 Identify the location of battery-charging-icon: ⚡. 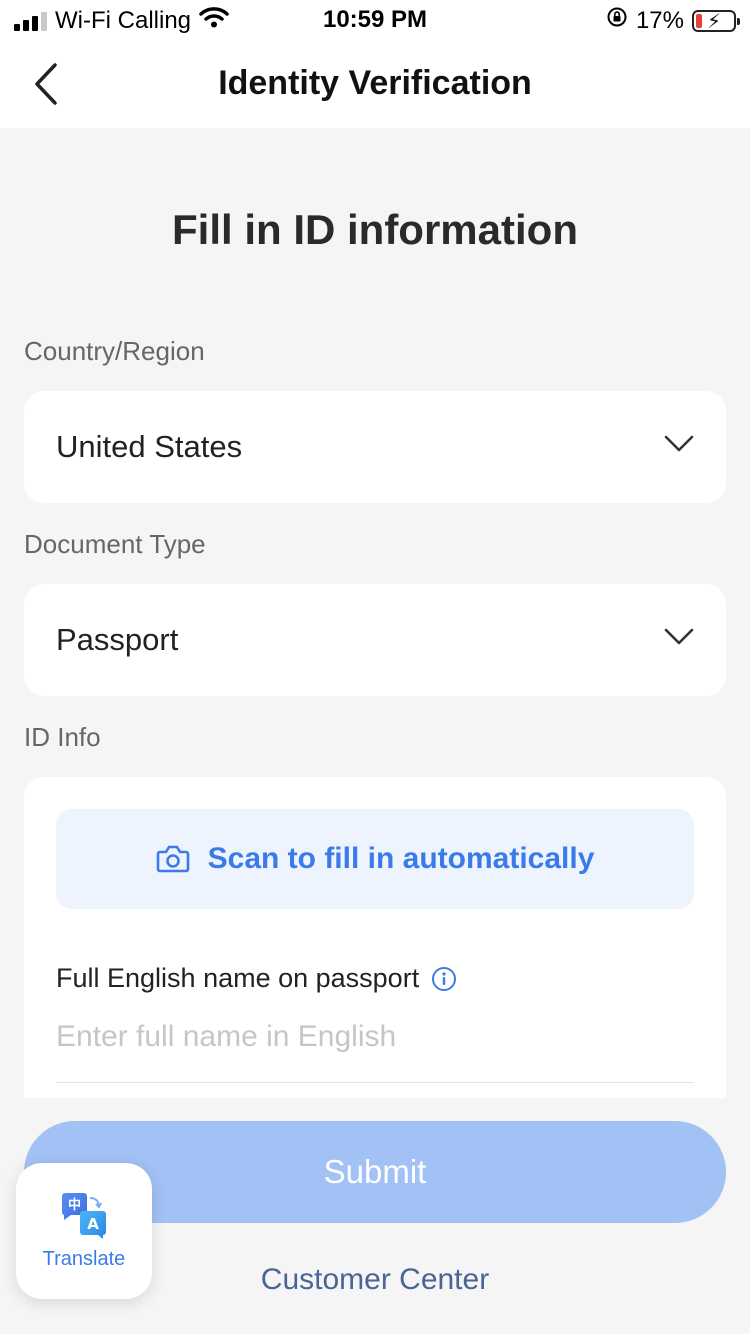
(716, 21).